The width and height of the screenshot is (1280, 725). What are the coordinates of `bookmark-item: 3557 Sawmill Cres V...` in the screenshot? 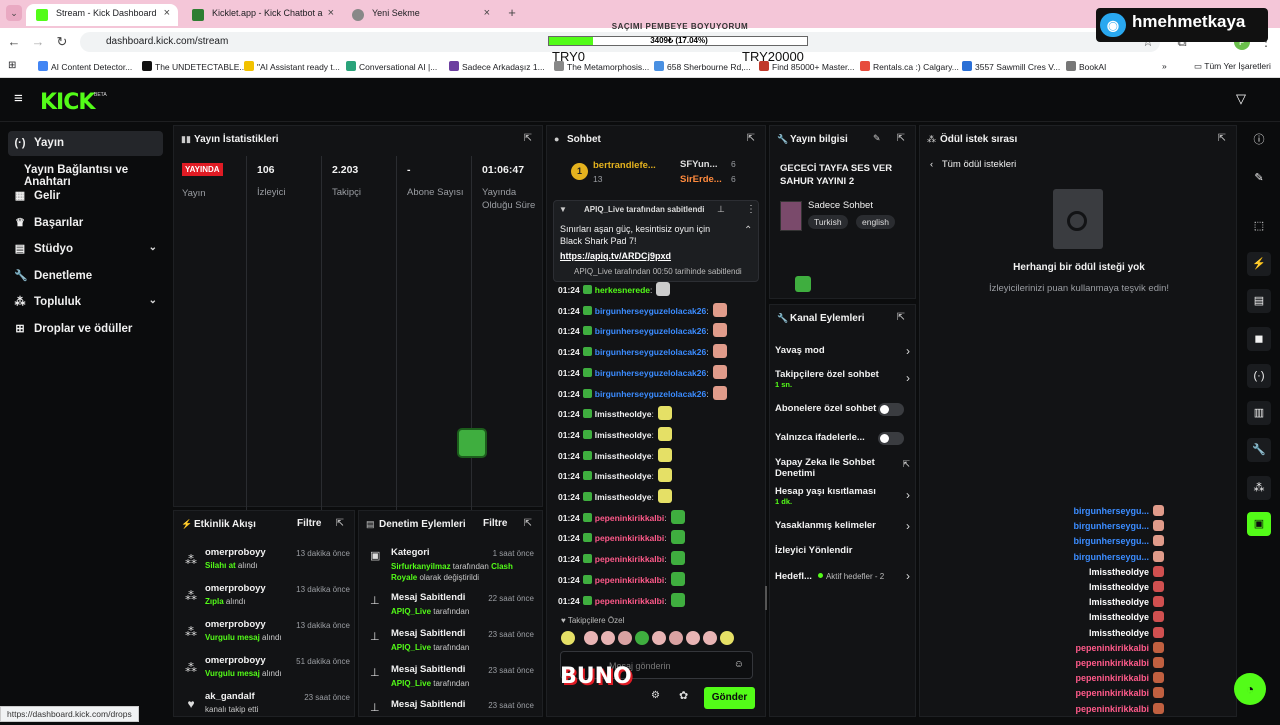 It's located at (1011, 66).